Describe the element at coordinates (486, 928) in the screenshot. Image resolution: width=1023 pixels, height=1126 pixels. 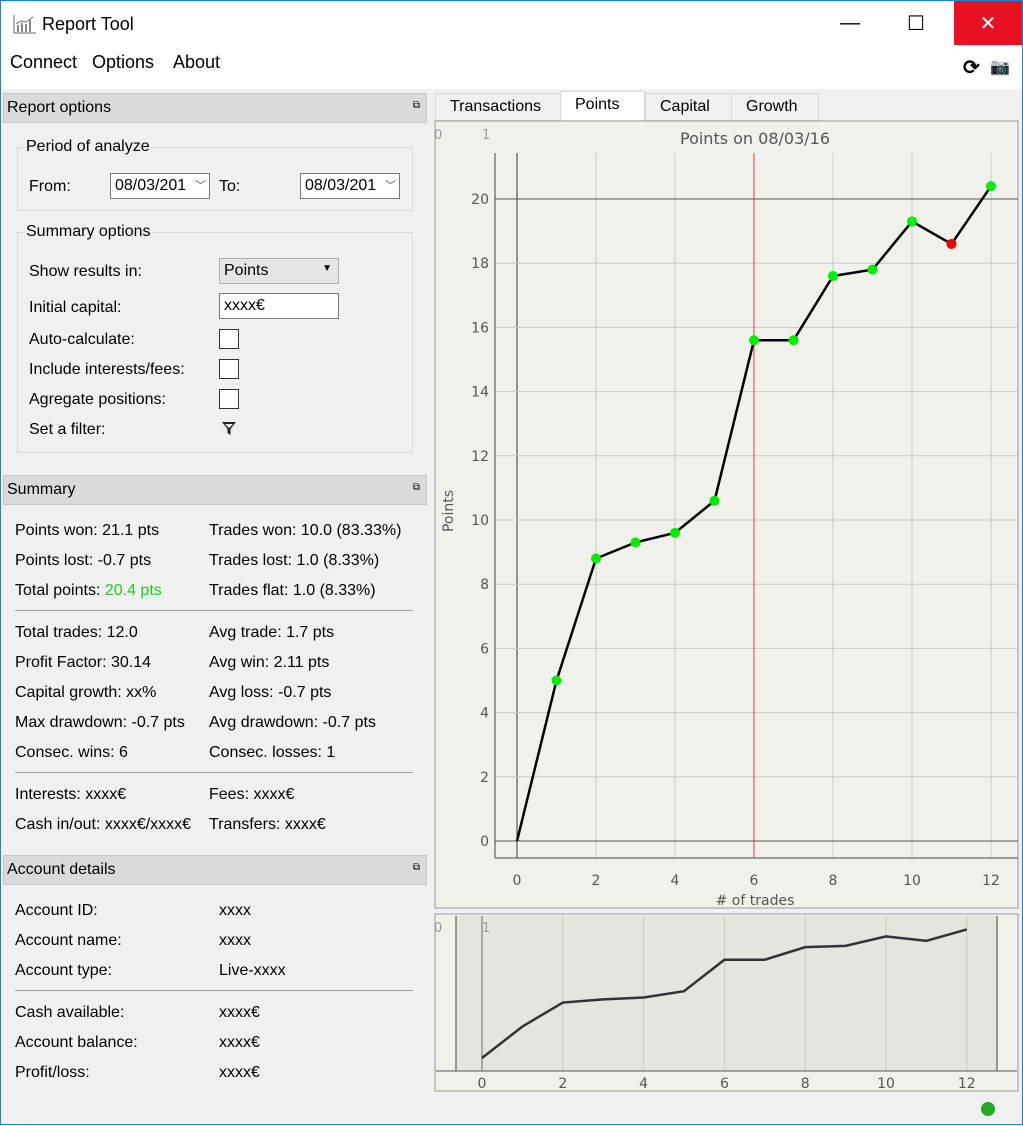
I see `overview-corner-label: 1` at that location.